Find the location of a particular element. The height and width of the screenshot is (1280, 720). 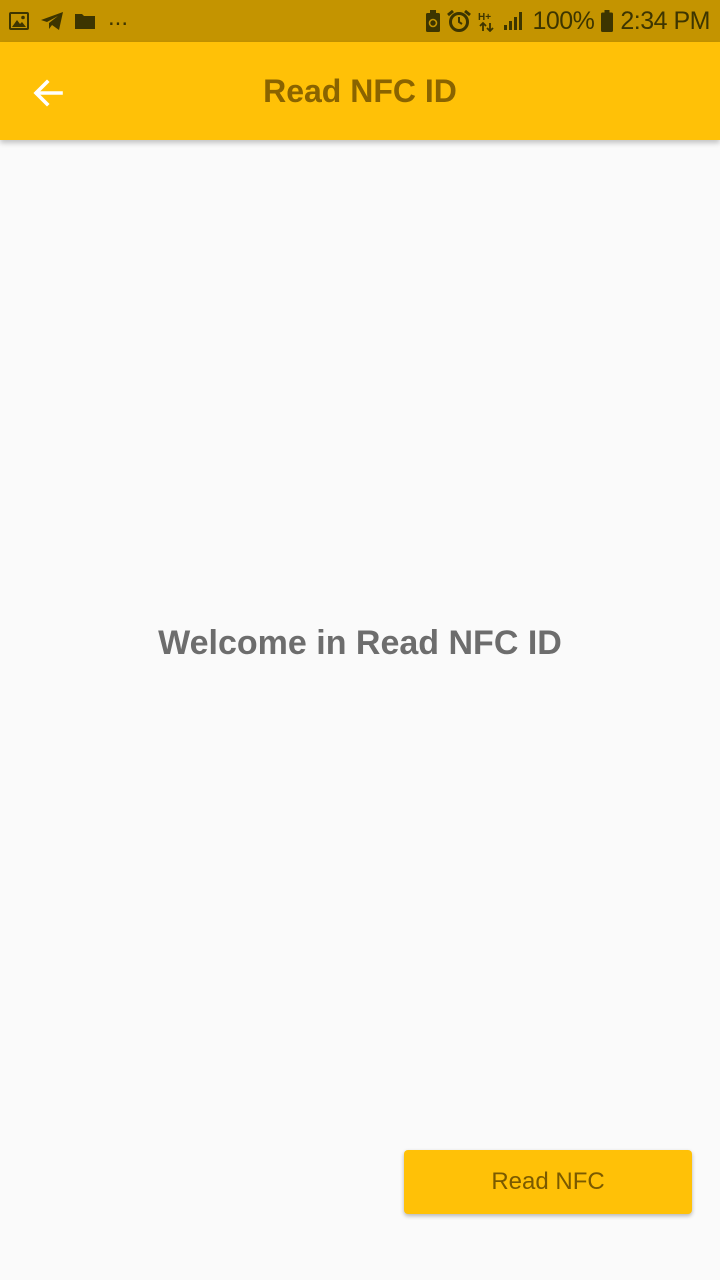

network-hplus-icon: H+ is located at coordinates (487, 21).